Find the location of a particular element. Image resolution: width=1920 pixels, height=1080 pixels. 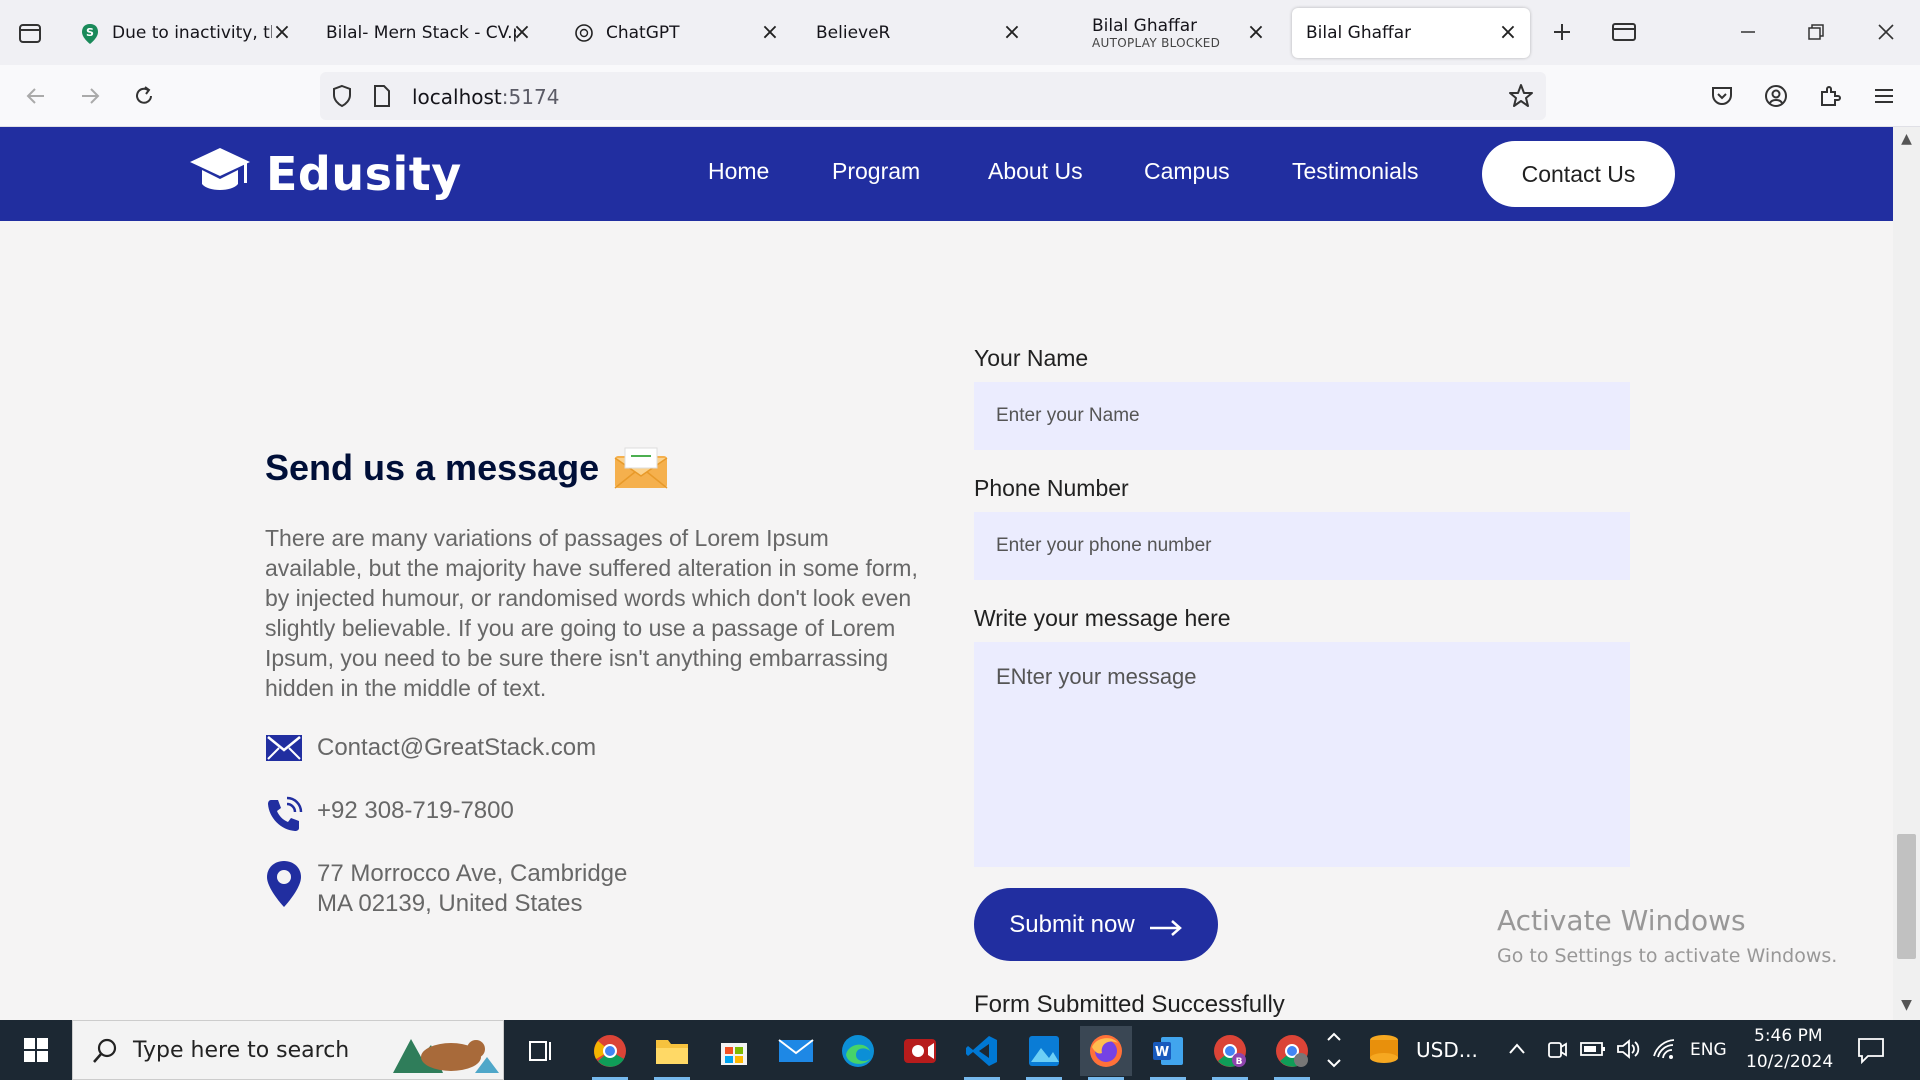

reload-icon is located at coordinates (144, 96).